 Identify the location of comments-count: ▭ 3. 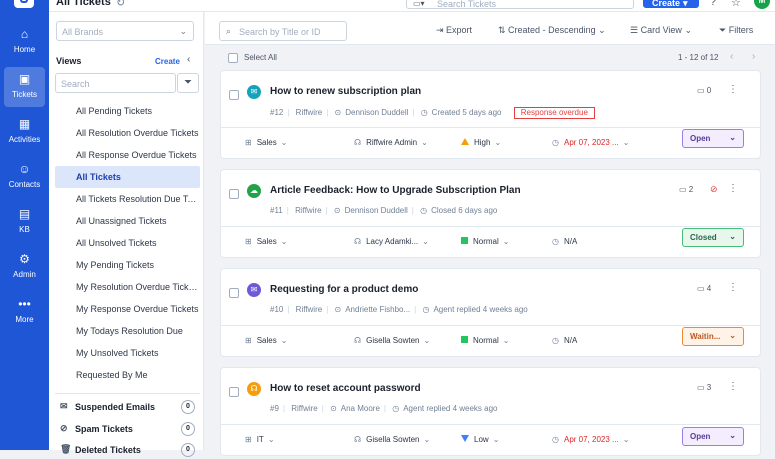
(704, 387).